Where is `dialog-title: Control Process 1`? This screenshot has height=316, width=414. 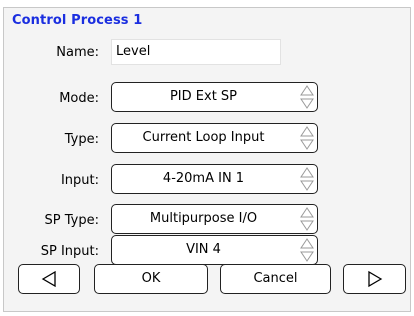 dialog-title: Control Process 1 is located at coordinates (77, 20).